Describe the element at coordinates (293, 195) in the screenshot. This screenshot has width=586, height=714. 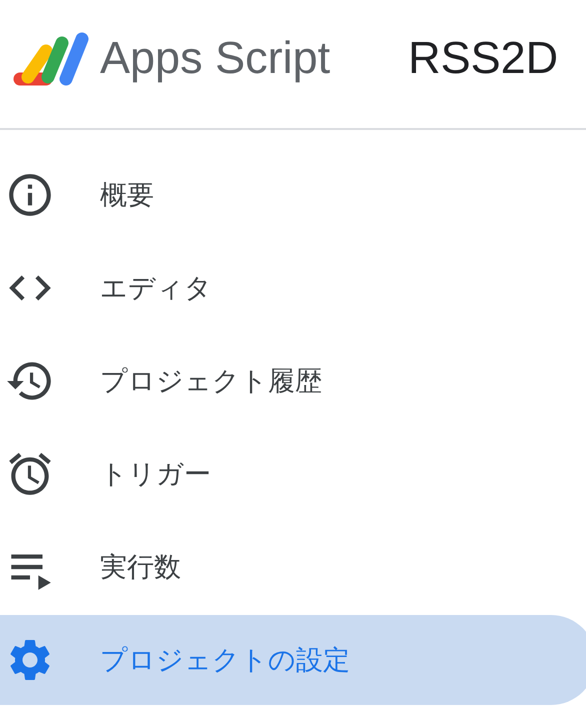
I see `nav-item: 概要` at that location.